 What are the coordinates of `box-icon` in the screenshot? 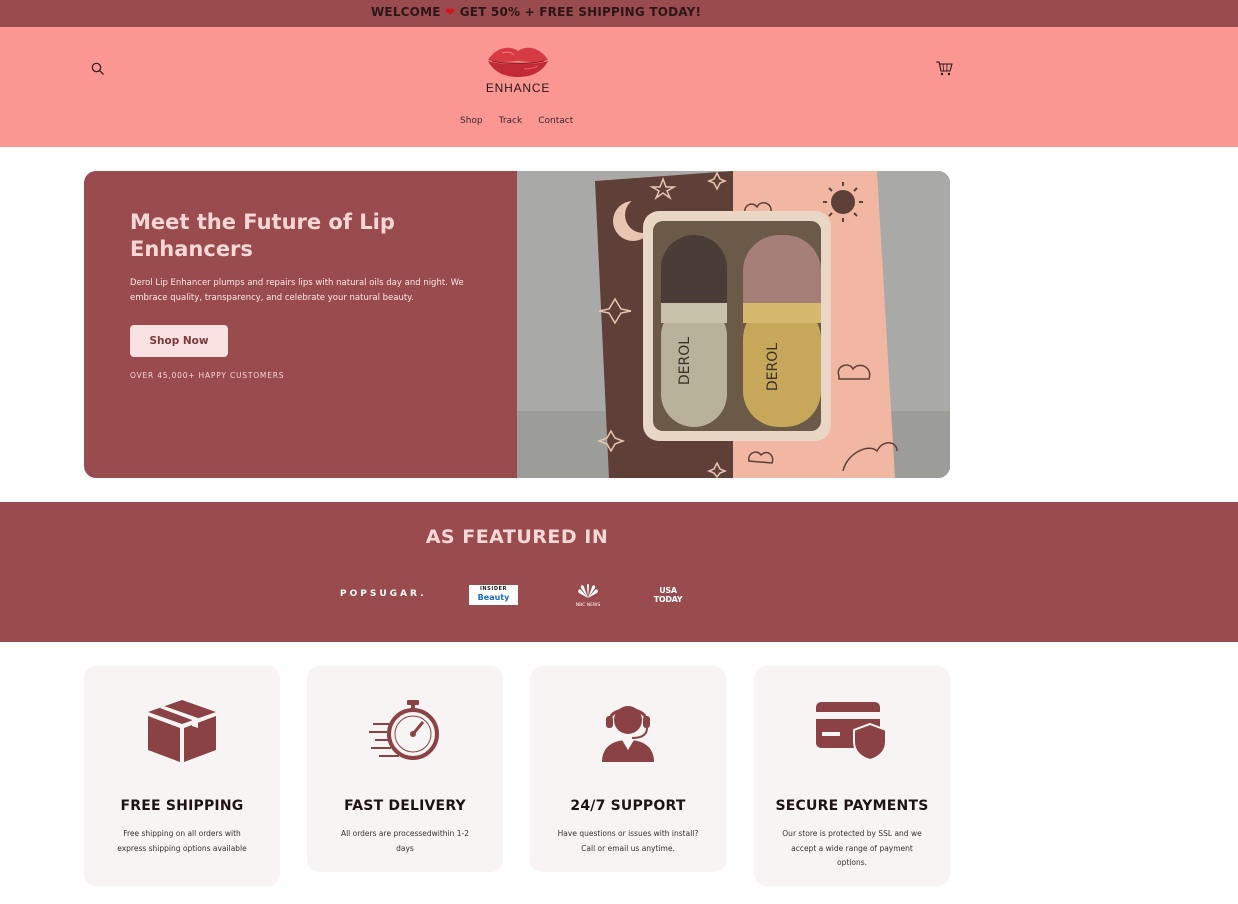 It's located at (182, 731).